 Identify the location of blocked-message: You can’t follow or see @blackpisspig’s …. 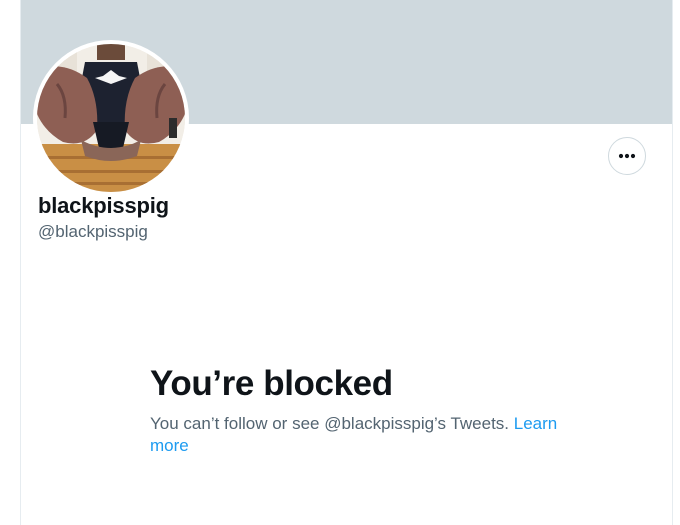
(360, 435).